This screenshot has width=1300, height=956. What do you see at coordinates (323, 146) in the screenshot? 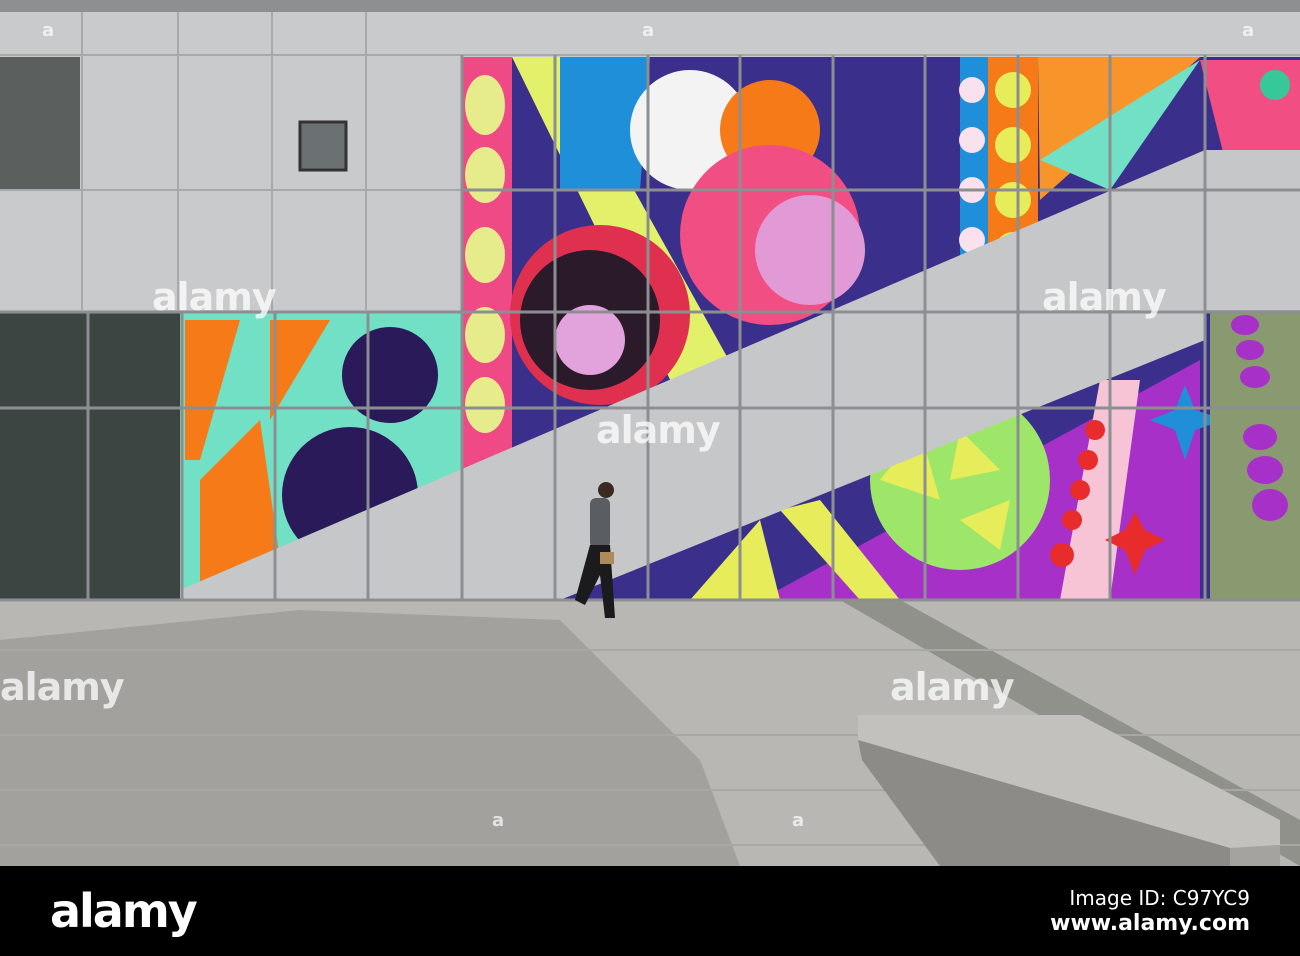
I see `small-window` at bounding box center [323, 146].